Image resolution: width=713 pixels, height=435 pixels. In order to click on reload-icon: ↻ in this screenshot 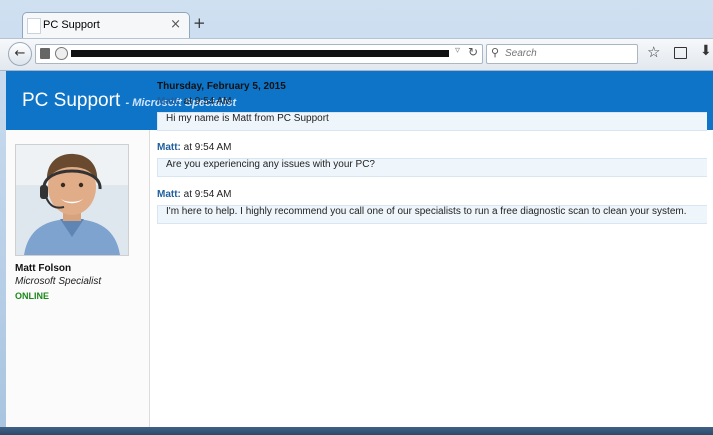, I will do `click(473, 52)`.